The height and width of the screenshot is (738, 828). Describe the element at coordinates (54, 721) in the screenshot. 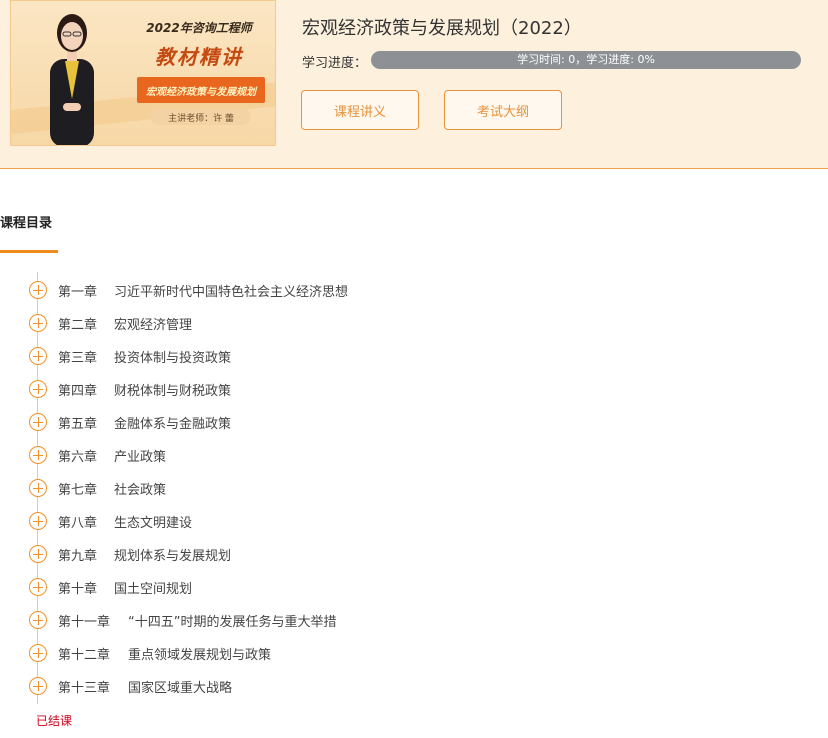

I see `course-status-label: 已结课` at that location.